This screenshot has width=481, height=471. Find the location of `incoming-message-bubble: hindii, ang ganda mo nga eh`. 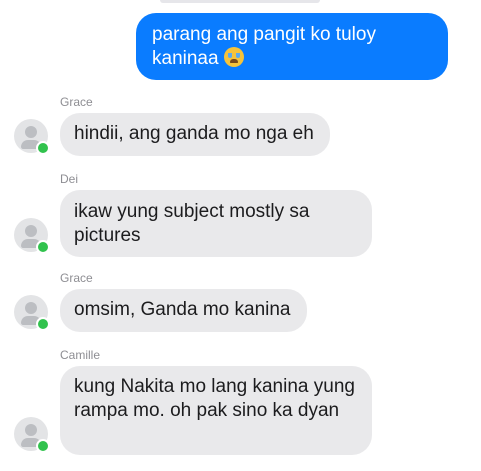

incoming-message-bubble: hindii, ang ganda mo nga eh is located at coordinates (195, 134).